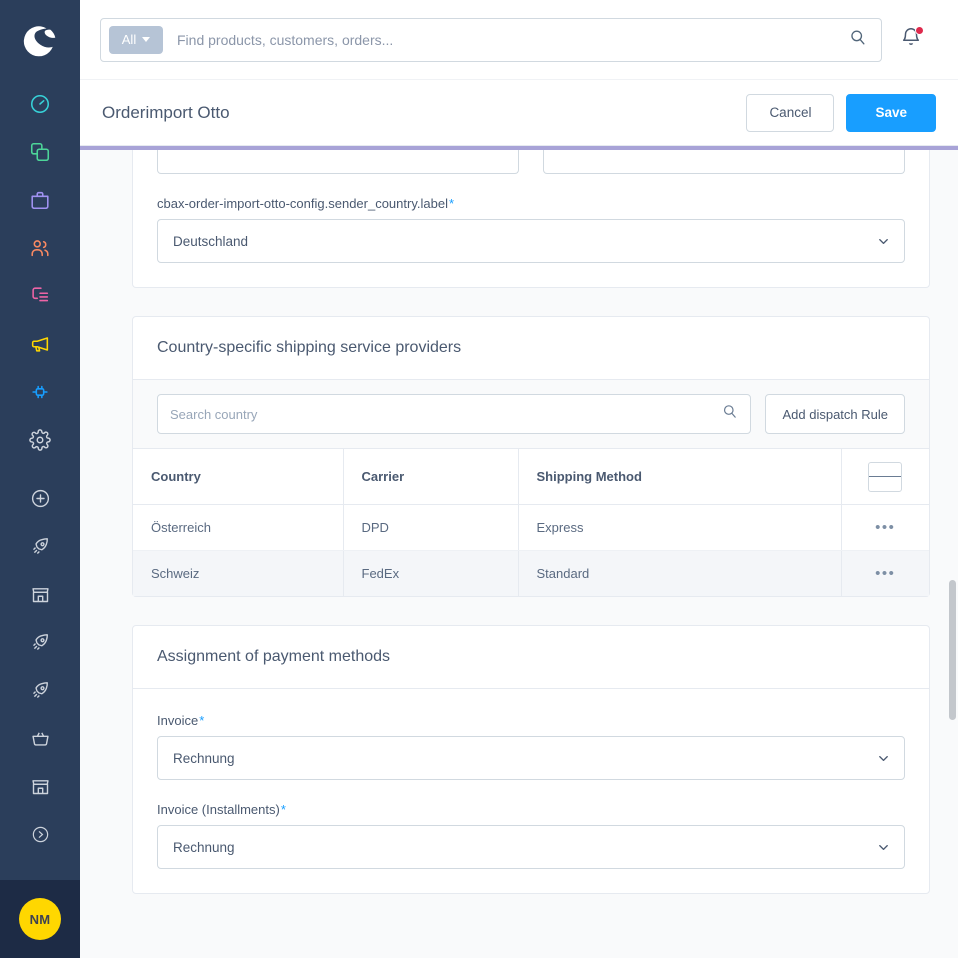  Describe the element at coordinates (238, 573) in the screenshot. I see `cell-country: Schweiz` at that location.